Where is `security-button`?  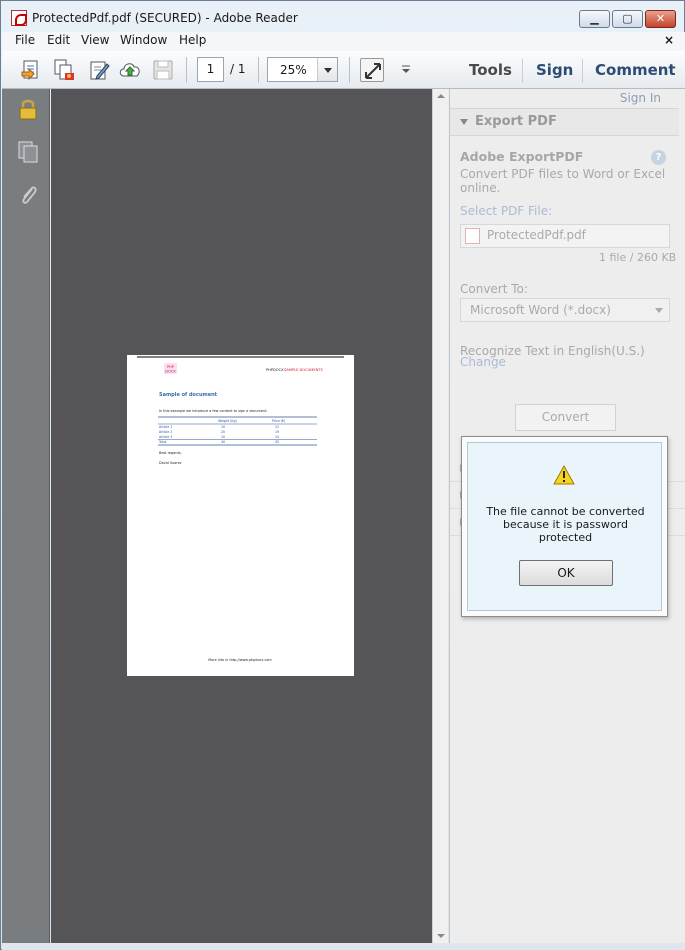
security-button is located at coordinates (28, 109).